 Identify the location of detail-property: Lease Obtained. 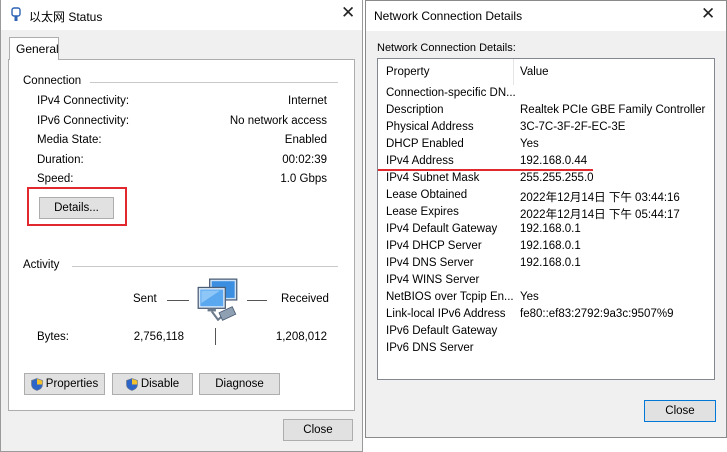
(426, 195).